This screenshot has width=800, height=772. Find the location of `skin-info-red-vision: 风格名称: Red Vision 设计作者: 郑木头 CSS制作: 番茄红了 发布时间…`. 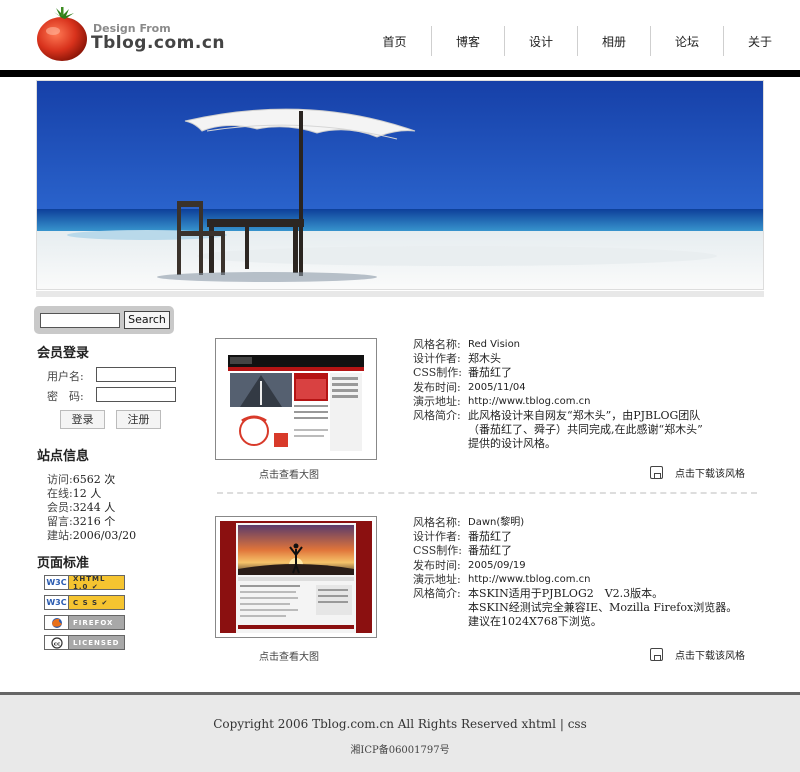

skin-info-red-vision: 风格名称: Red Vision 设计作者: 郑木头 CSS制作: 番茄红了 发布时间… is located at coordinates (580, 395).